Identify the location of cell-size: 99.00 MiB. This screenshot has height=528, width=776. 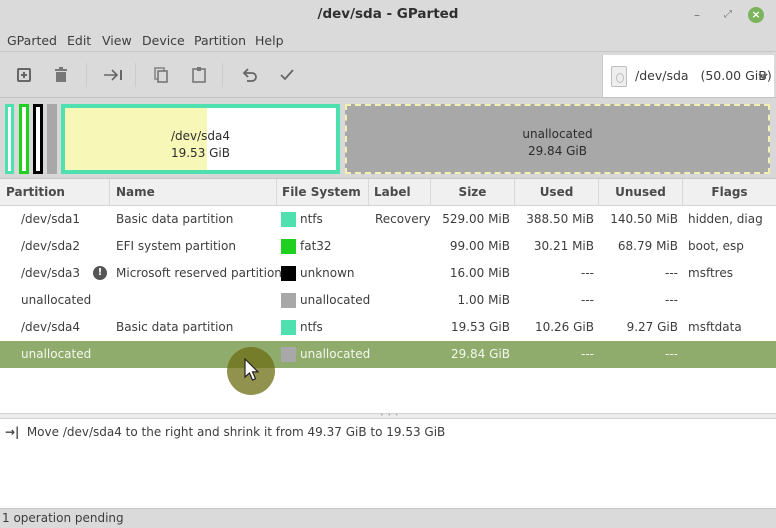
(479, 246).